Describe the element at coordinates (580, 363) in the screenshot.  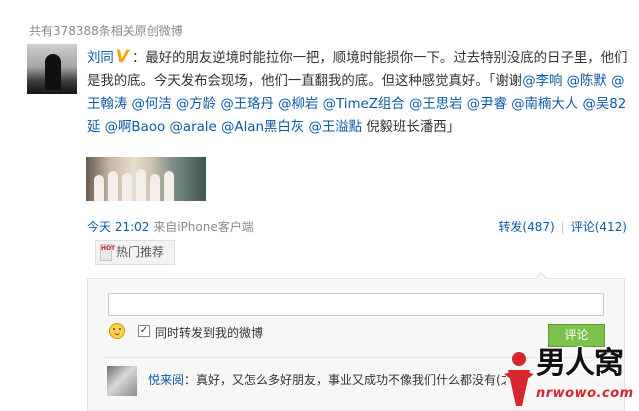
I see `watermark-text: 男人窝` at that location.